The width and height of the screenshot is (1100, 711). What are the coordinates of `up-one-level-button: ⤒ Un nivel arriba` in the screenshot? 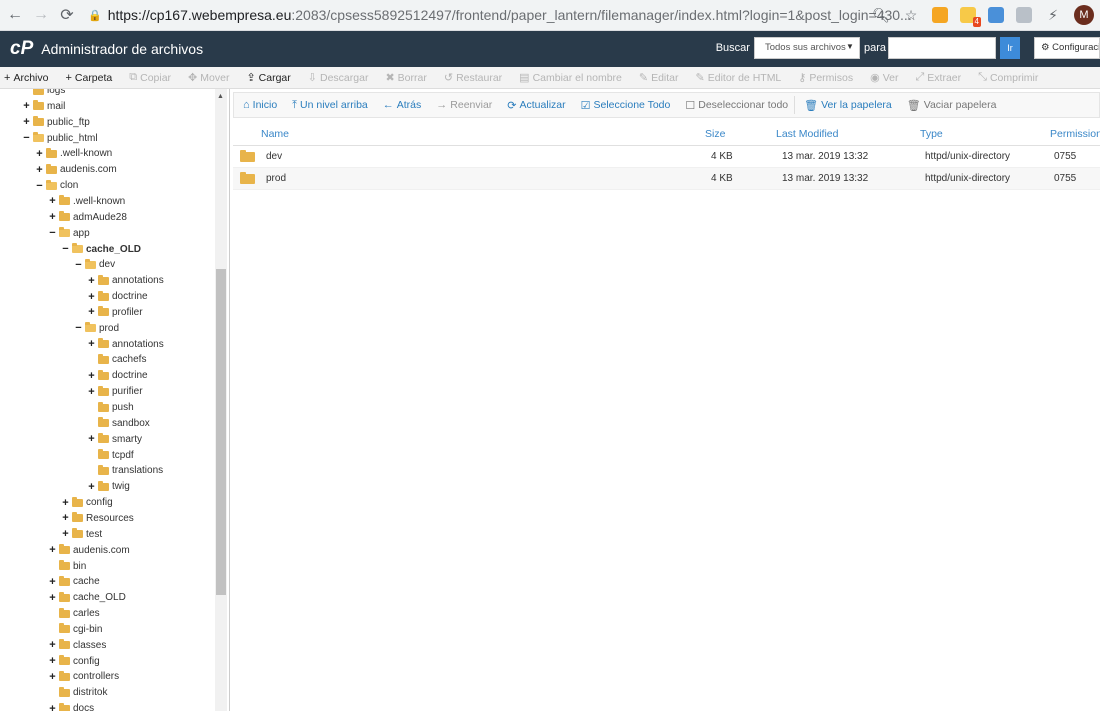 It's located at (330, 105).